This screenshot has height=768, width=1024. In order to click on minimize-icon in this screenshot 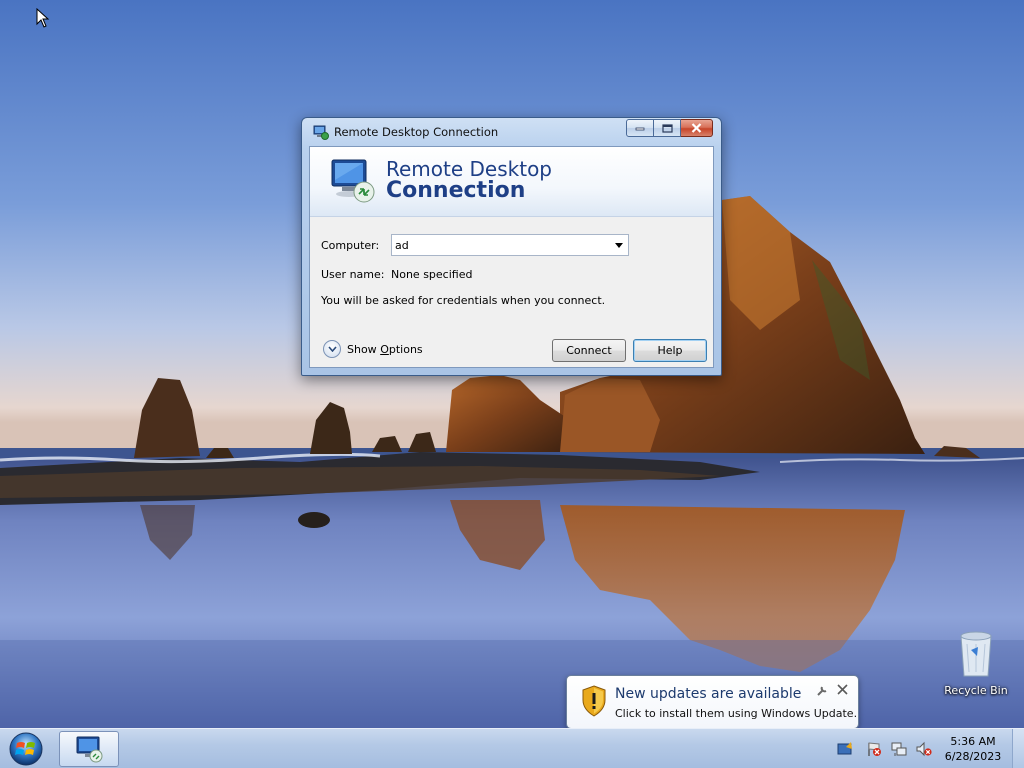, I will do `click(640, 129)`.